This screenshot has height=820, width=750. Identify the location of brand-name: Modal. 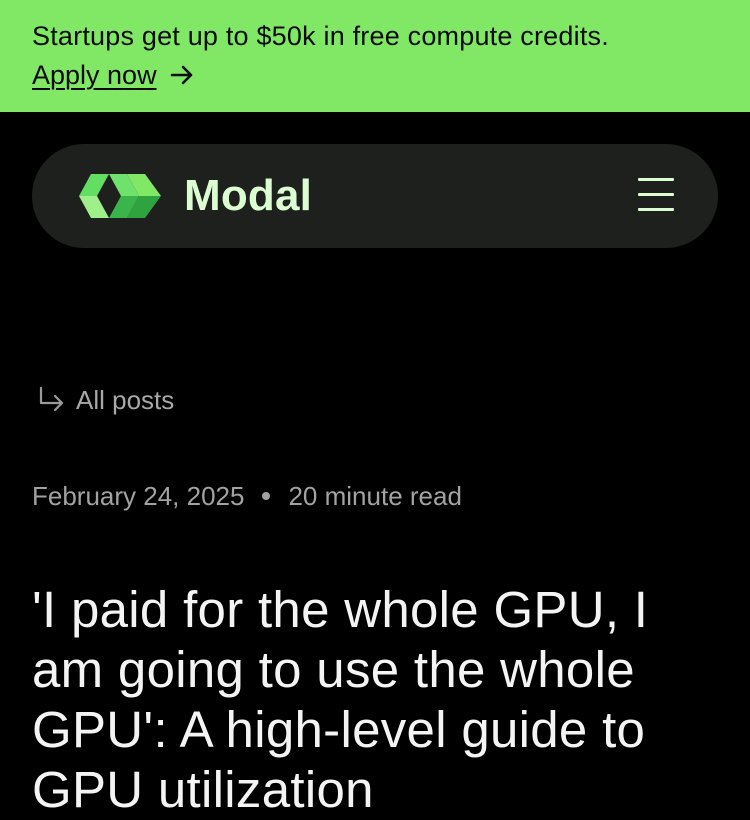
(248, 195).